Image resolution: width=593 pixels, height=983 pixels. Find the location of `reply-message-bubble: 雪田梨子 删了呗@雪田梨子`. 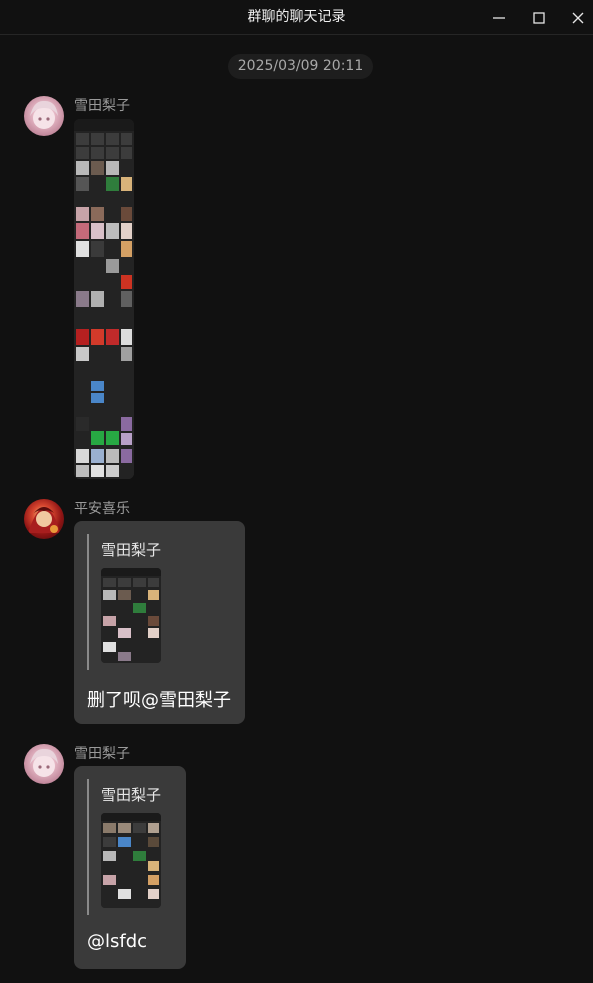

reply-message-bubble: 雪田梨子 删了呗@雪田梨子 is located at coordinates (159, 622).